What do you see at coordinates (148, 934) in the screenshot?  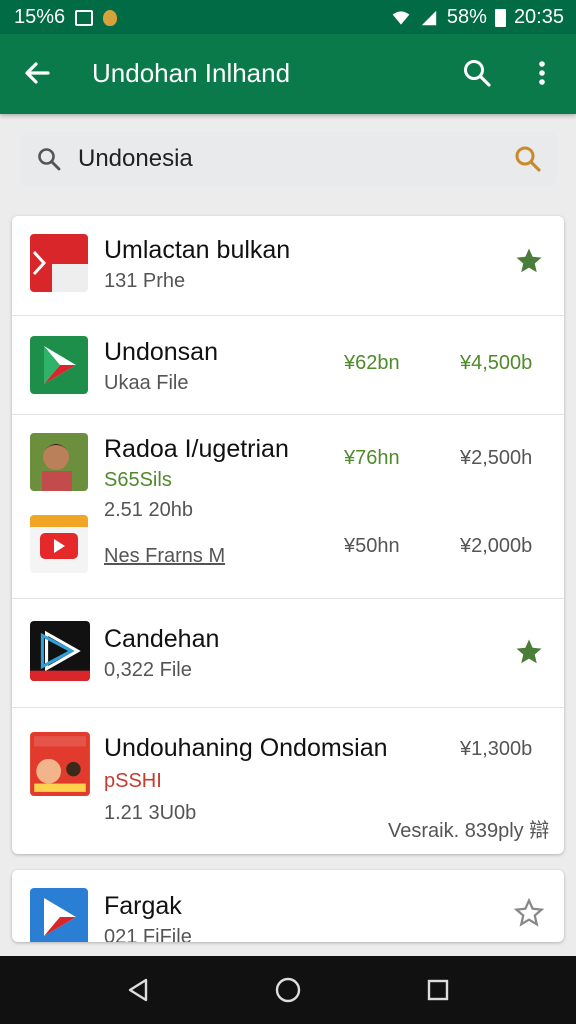 I see `app-subtitle: 021 FiFile` at bounding box center [148, 934].